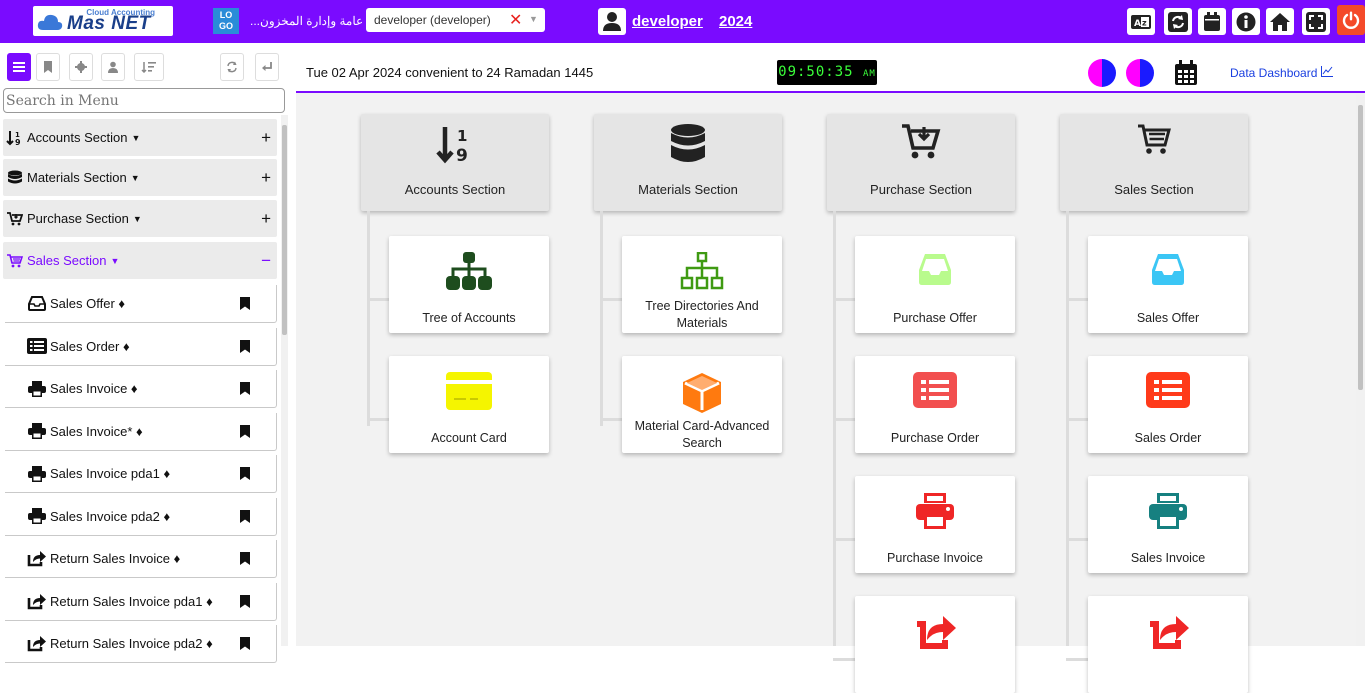 This screenshot has height=693, width=1365. I want to click on calendar-grid-icon, so click(1186, 73).